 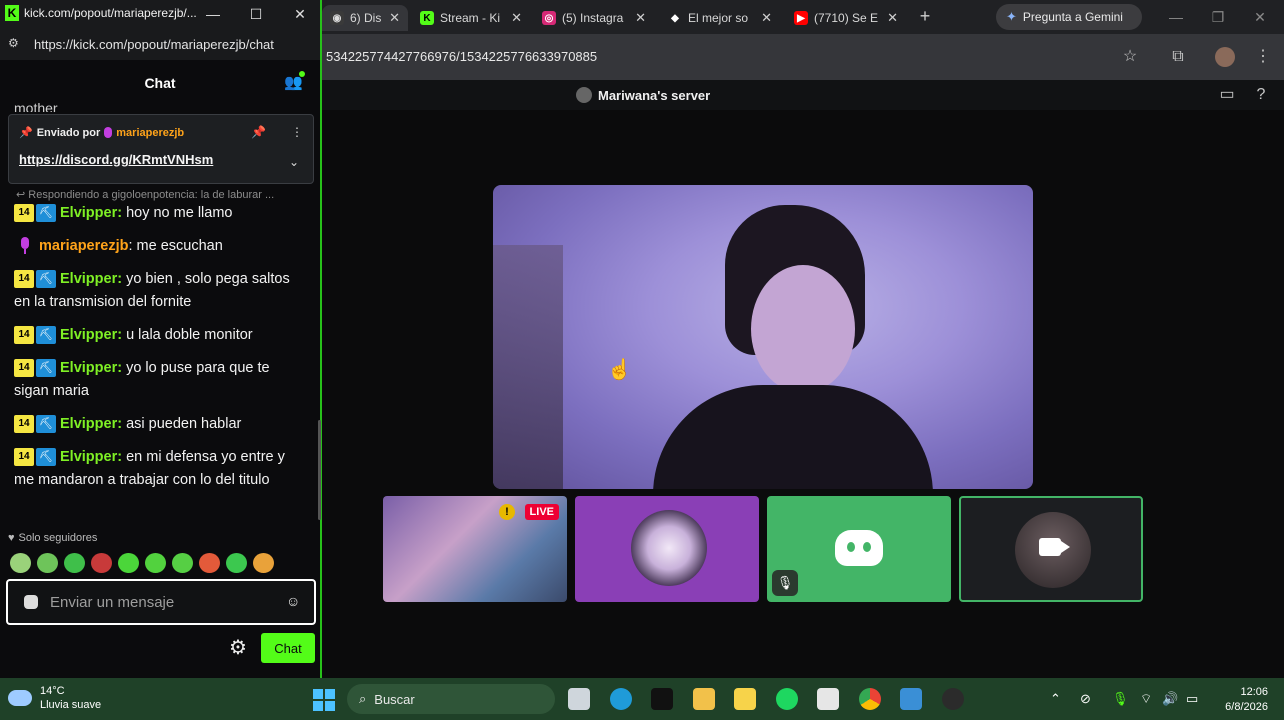 What do you see at coordinates (26, 133) in the screenshot?
I see `pin-icon: 📌` at bounding box center [26, 133].